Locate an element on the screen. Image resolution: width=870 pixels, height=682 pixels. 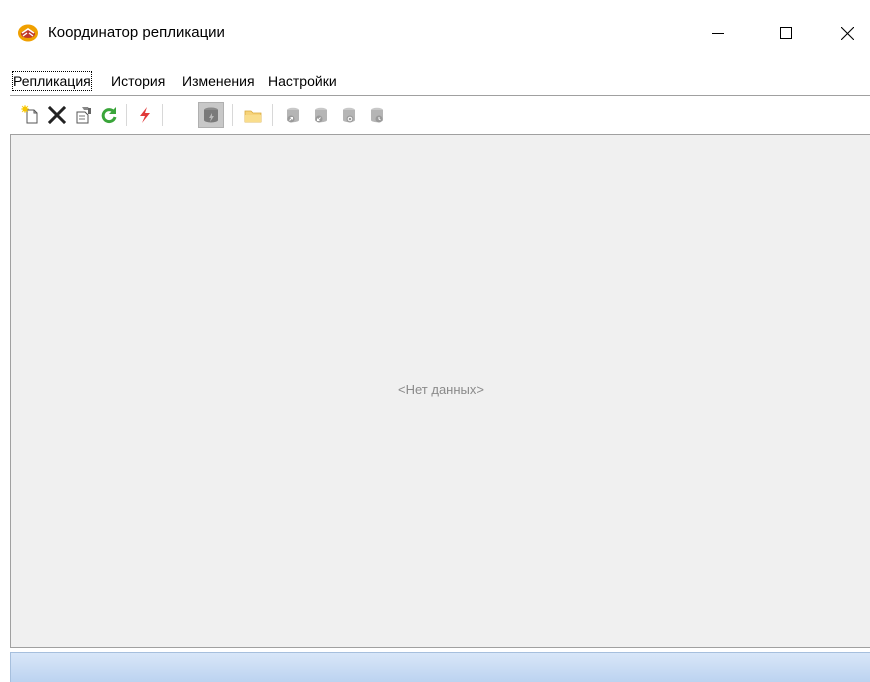
delete-button is located at coordinates (57, 115).